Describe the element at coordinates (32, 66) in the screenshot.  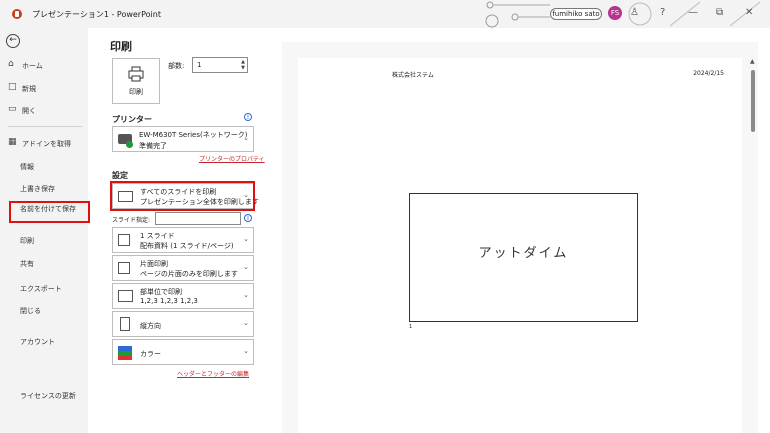
I see `sidebar-item-label: ホーム` at that location.